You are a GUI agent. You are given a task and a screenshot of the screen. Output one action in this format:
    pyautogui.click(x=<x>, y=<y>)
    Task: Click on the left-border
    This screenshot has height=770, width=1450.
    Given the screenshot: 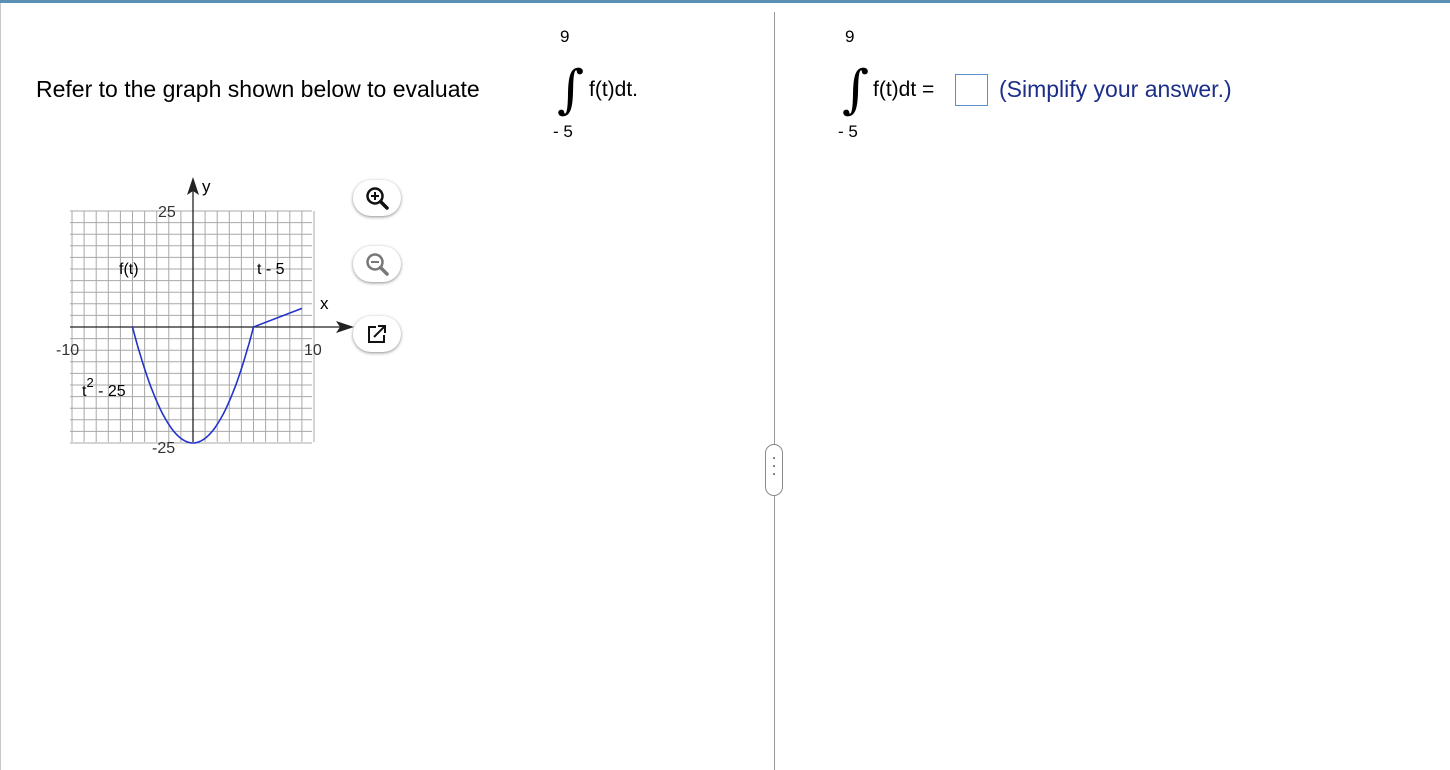 What is the action you would take?
    pyautogui.click(x=0, y=386)
    